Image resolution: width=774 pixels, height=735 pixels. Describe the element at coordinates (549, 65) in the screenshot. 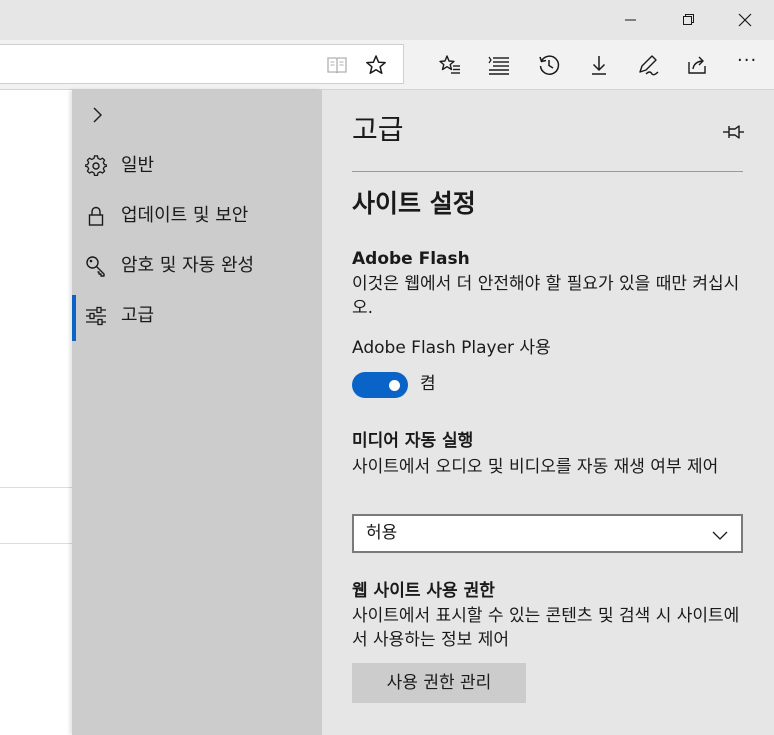

I see `history-icon` at that location.